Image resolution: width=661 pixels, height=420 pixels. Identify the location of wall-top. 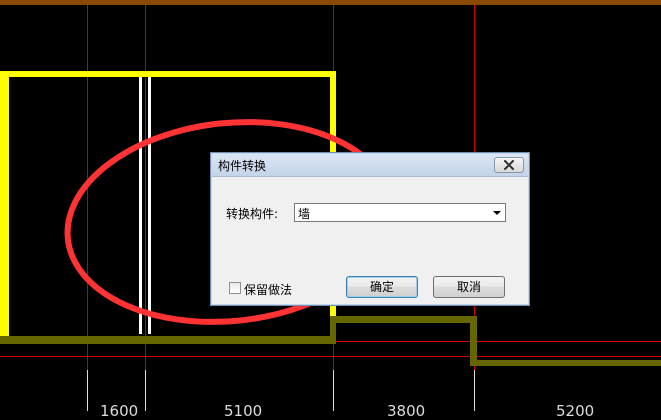
(168, 74).